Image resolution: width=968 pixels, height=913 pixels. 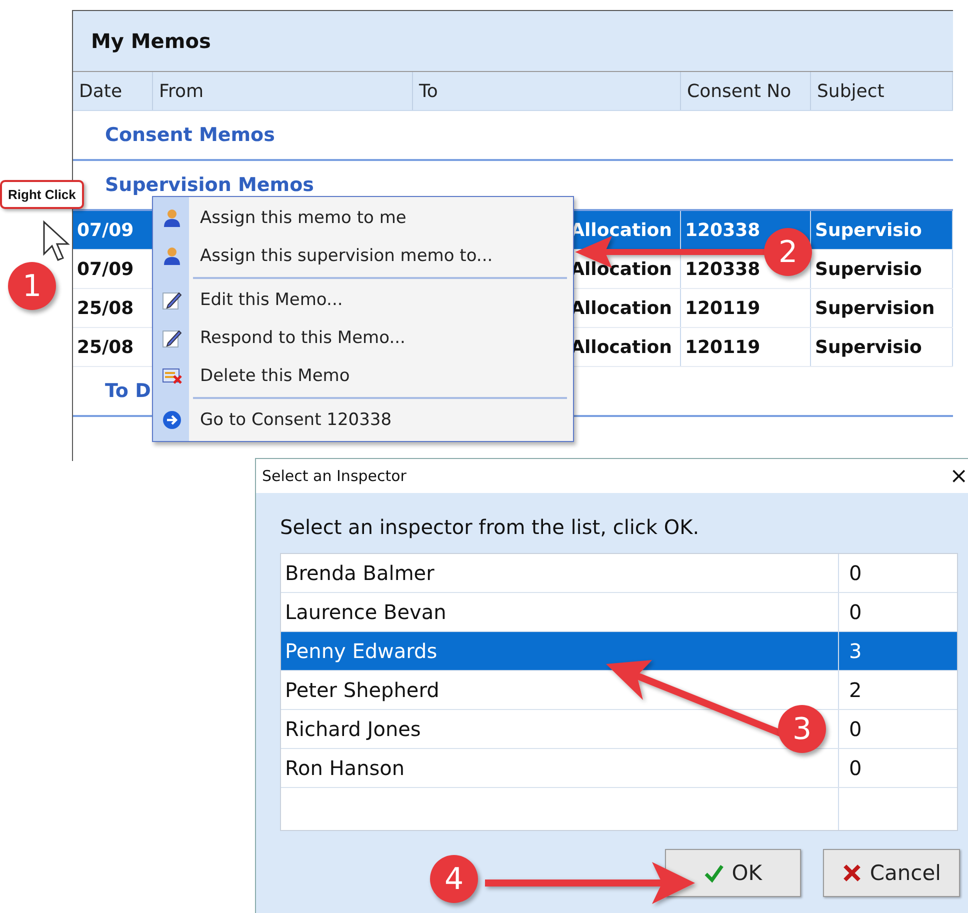 I want to click on table-cell: Supervision, so click(x=882, y=308).